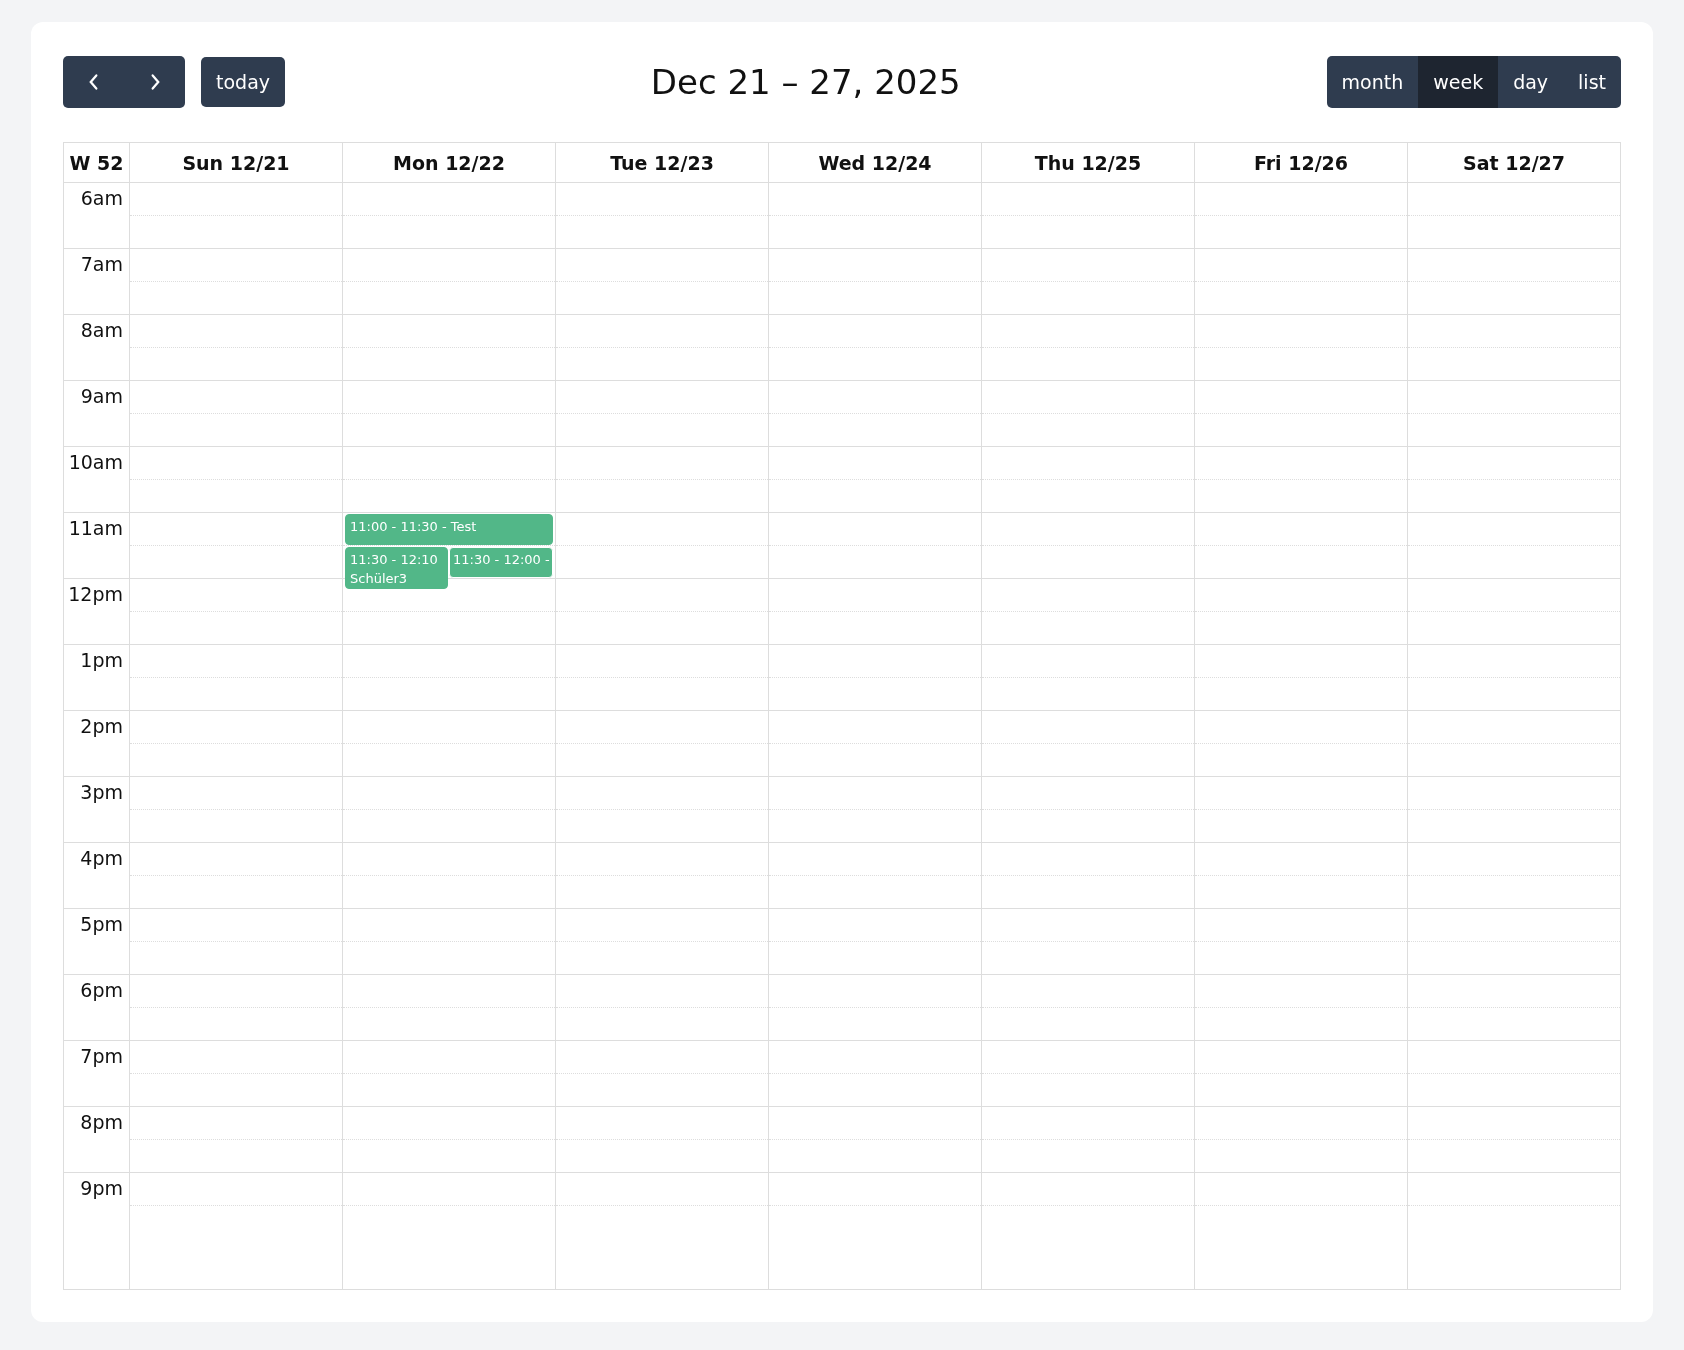 The height and width of the screenshot is (1350, 1684). I want to click on day-header: Sun 12/21, so click(236, 162).